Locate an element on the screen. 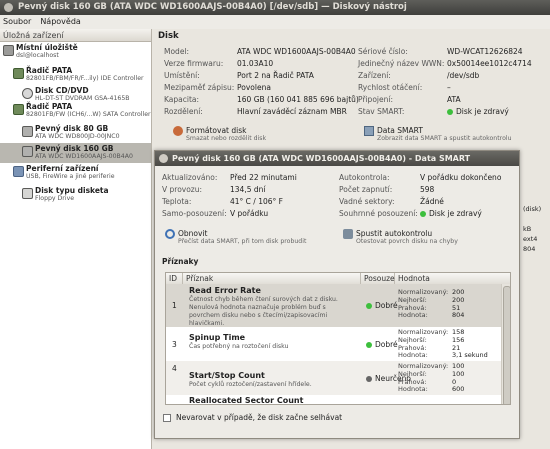  overall-assessment-text: Disk je zdravý is located at coordinates (455, 213).